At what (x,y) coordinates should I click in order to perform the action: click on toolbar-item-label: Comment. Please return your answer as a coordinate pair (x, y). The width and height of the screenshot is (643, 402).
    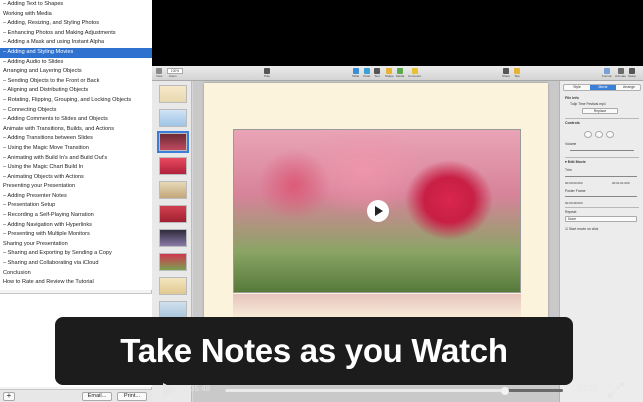
    Looking at the image, I should click on (415, 76).